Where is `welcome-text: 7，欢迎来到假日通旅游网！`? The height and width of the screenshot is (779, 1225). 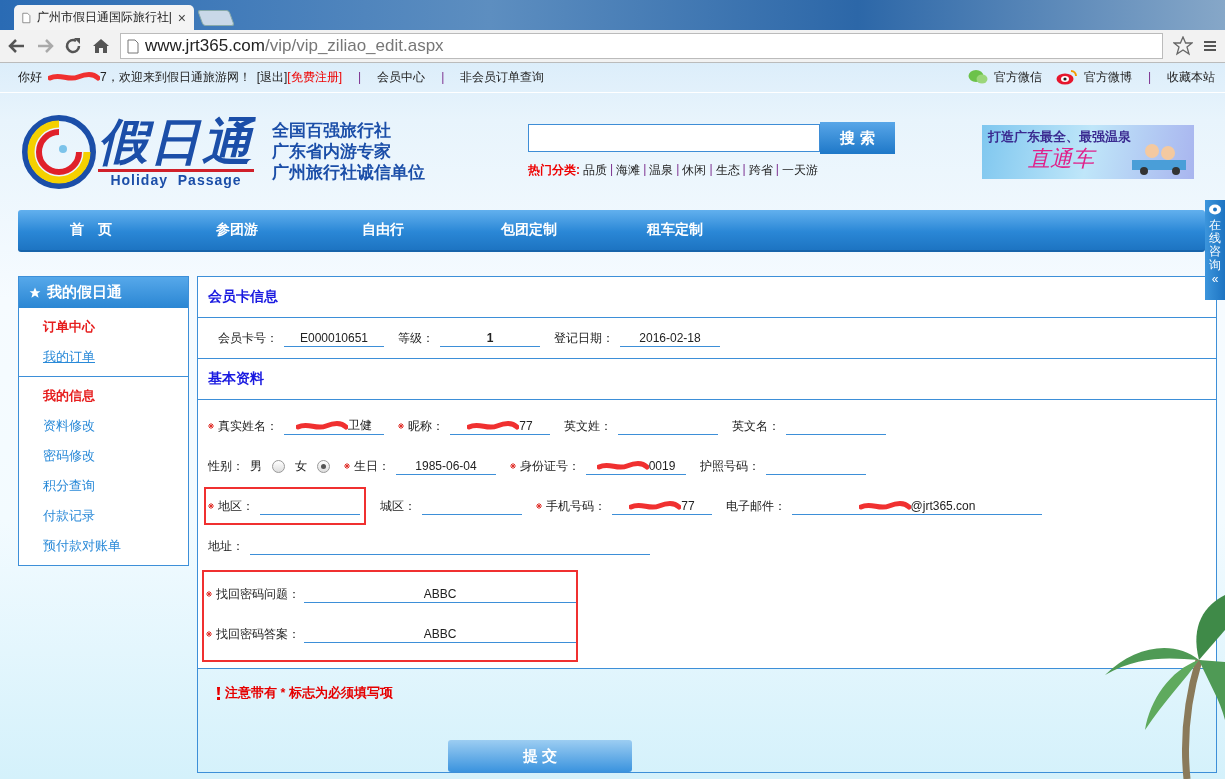 welcome-text: 7，欢迎来到假日通旅游网！ is located at coordinates (175, 77).